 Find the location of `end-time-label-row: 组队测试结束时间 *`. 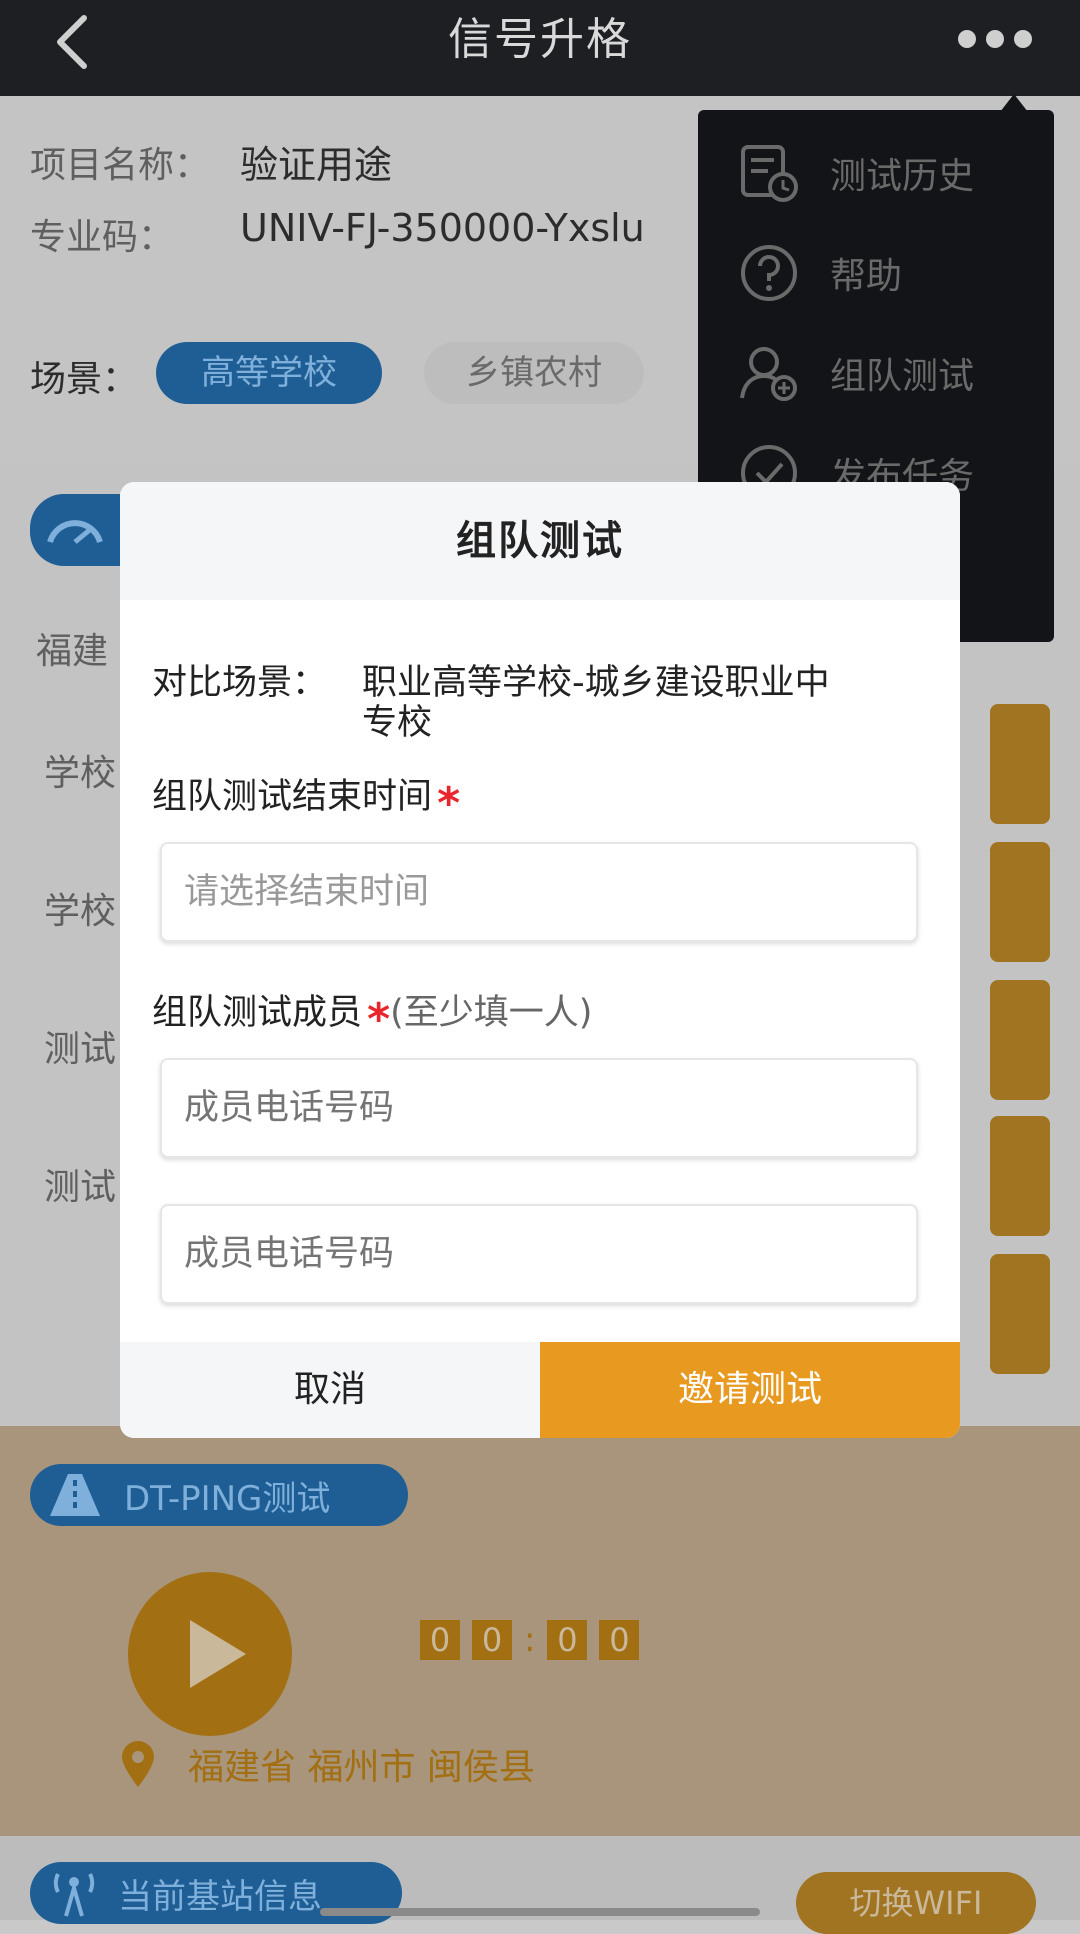

end-time-label-row: 组队测试结束时间 * is located at coordinates (306, 798).